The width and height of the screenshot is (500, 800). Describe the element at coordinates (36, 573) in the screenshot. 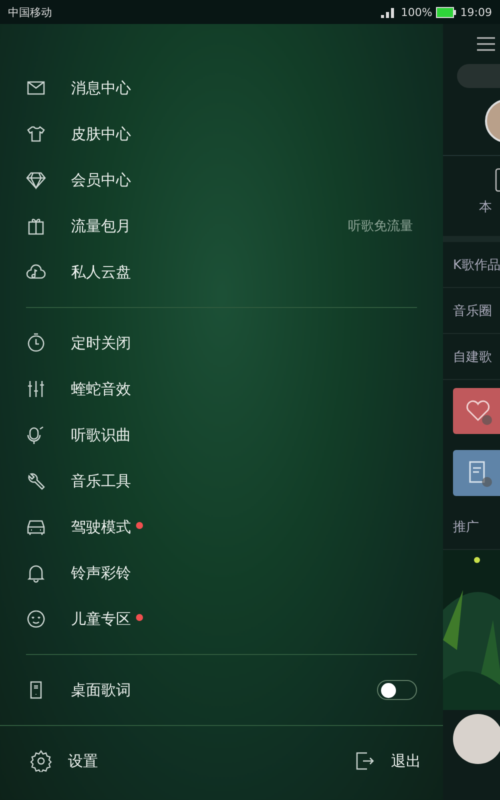

I see `bell-icon` at that location.